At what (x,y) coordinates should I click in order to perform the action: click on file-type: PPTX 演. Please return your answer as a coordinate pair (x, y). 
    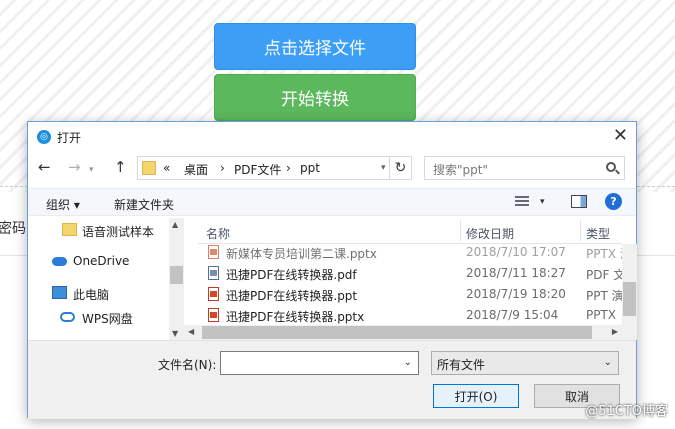
    Looking at the image, I should click on (604, 254).